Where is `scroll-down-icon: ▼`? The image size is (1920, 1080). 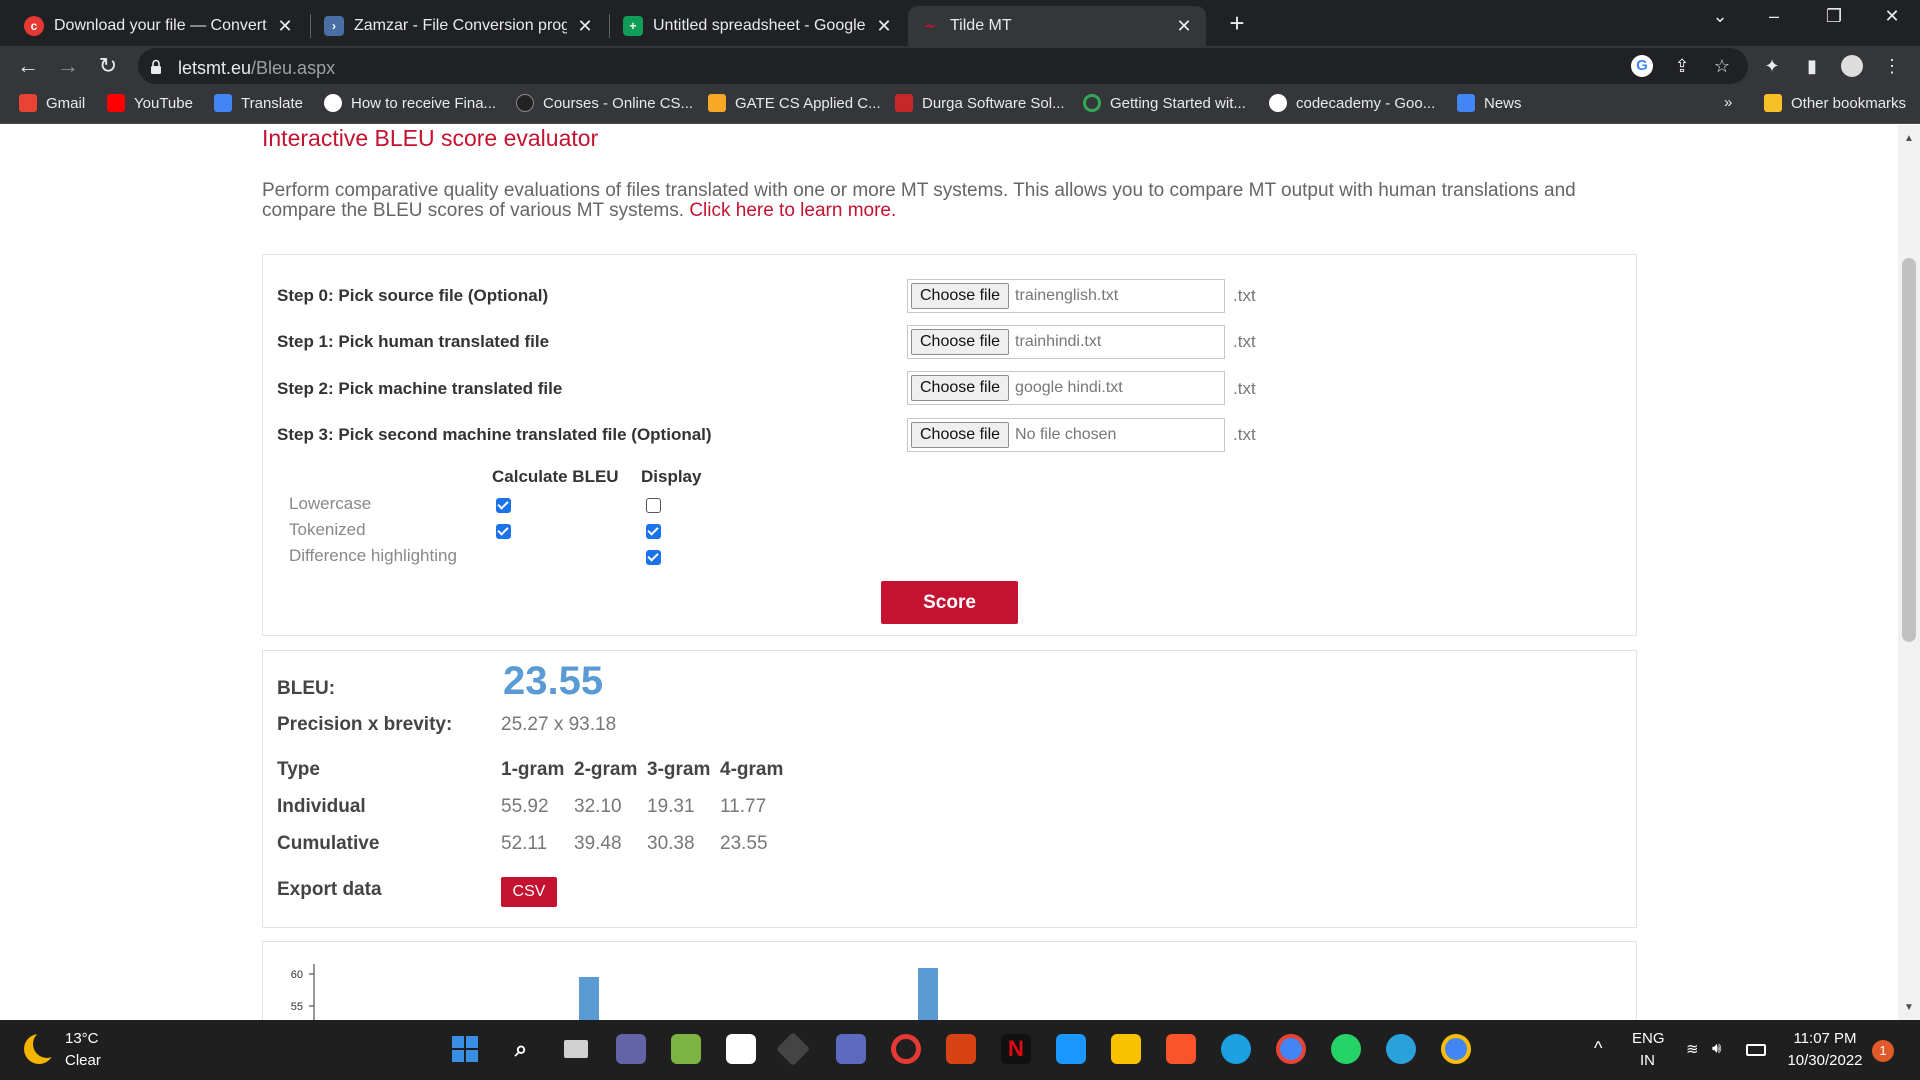 scroll-down-icon: ▼ is located at coordinates (1909, 1007).